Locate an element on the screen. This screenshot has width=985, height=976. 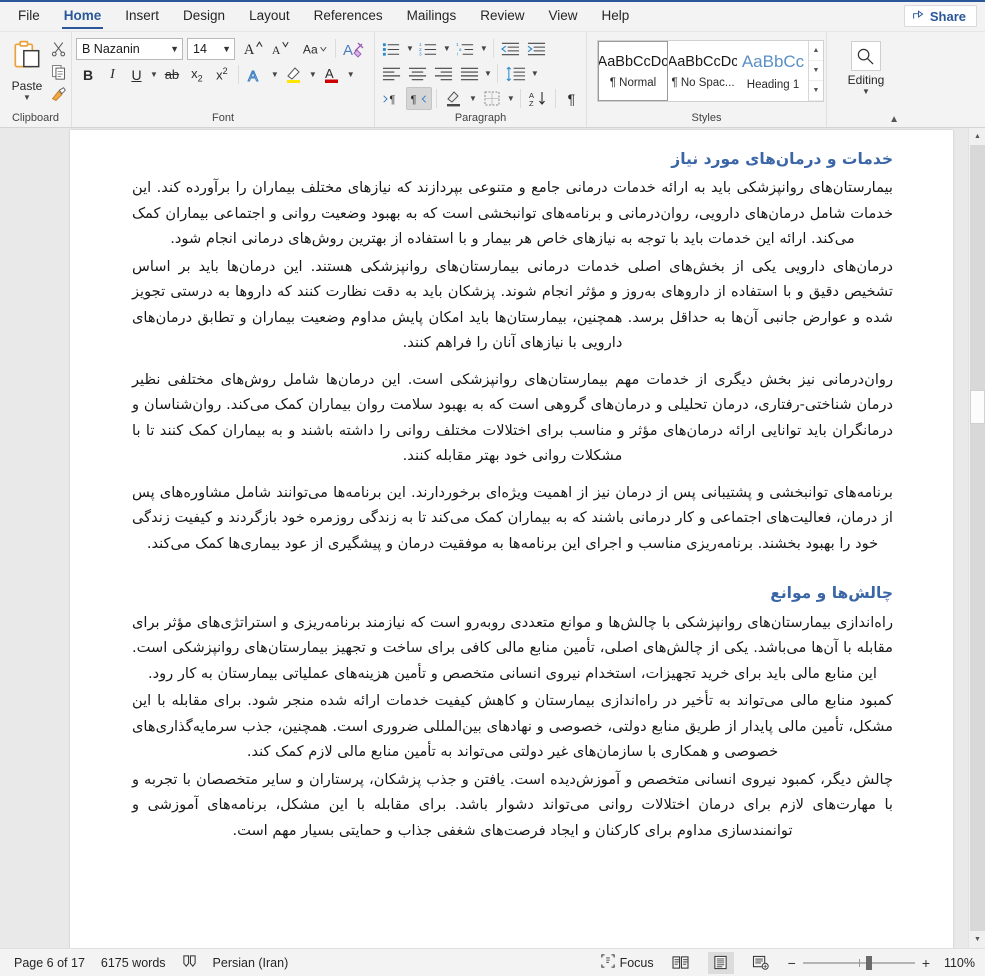
font-name-combo: B Nazanin ▼ is located at coordinates (129, 48).